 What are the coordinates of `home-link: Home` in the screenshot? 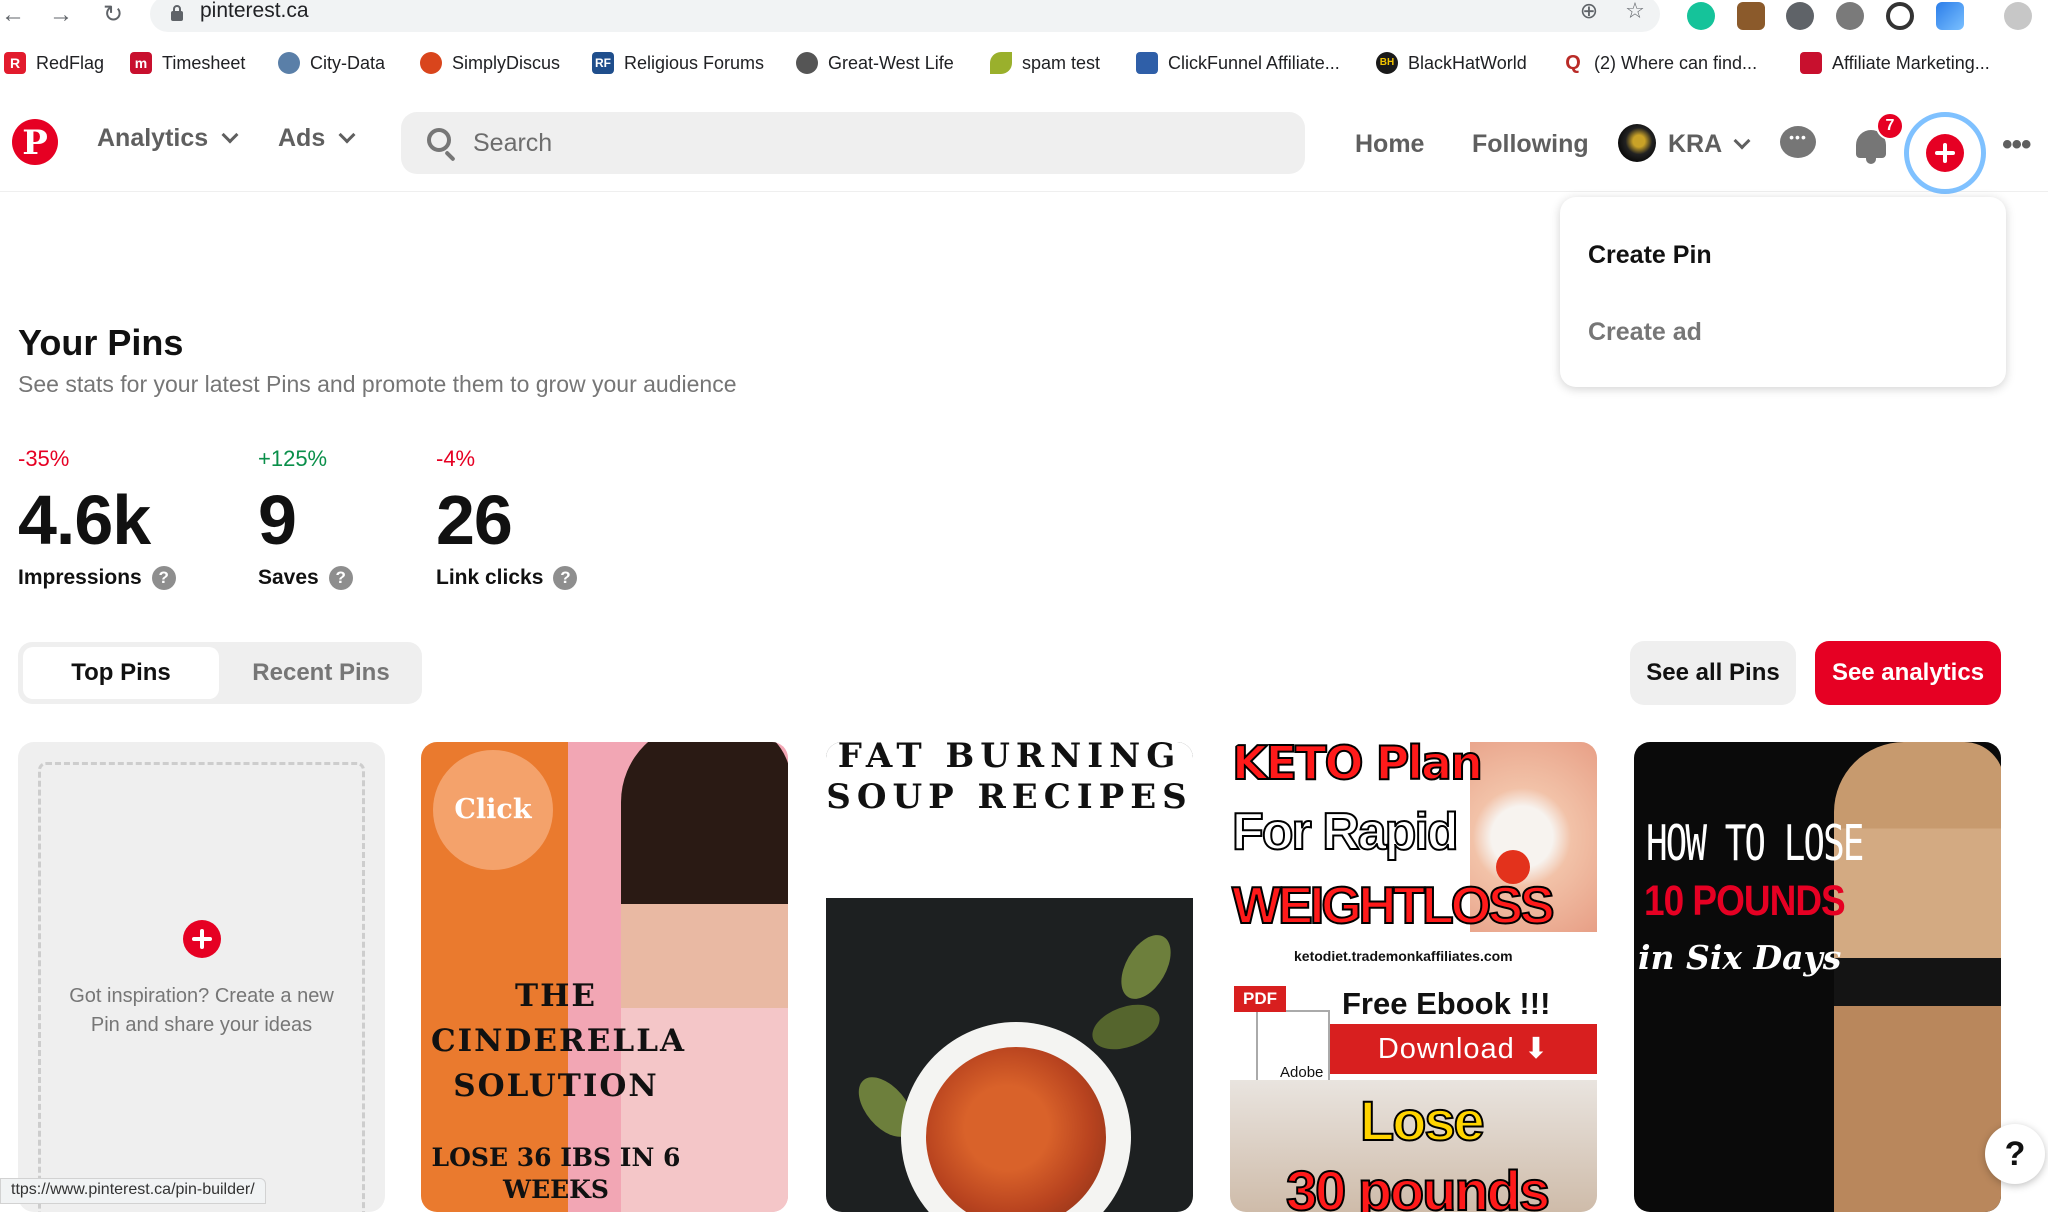 It's located at (1389, 144).